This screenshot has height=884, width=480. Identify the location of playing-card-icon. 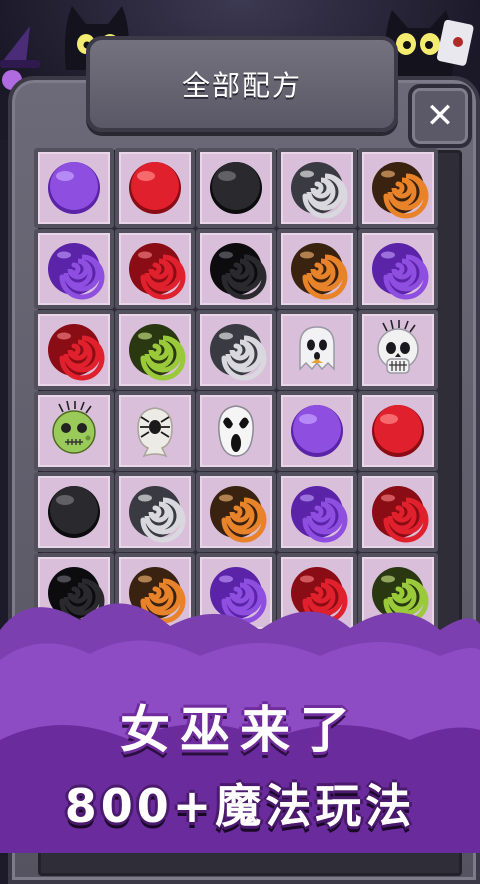
(455, 42).